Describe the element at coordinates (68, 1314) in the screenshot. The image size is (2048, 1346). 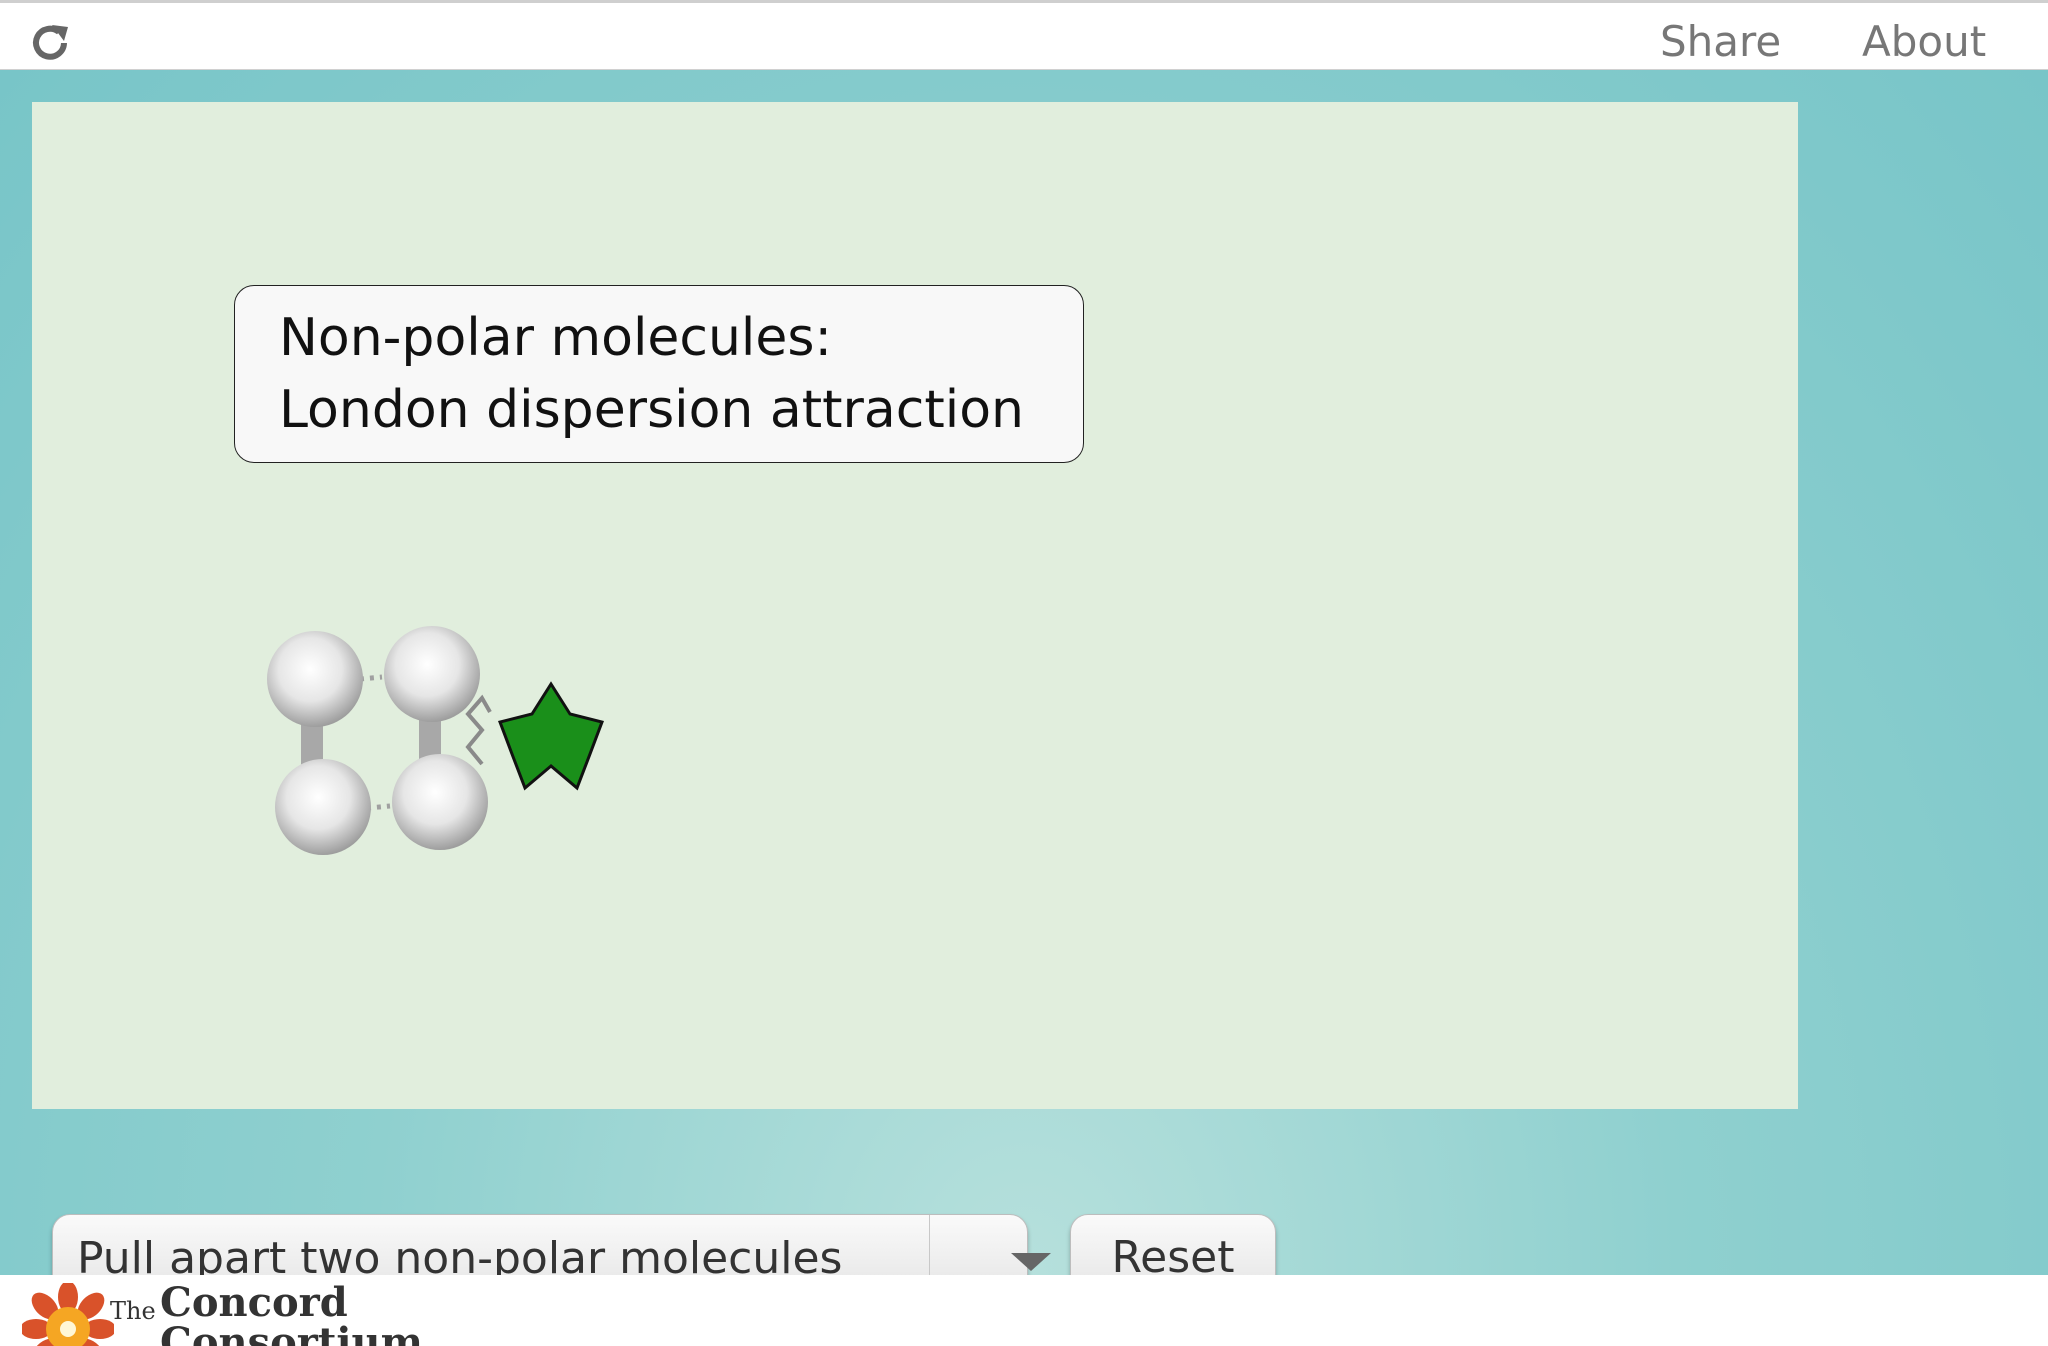
I see `concord-logo-icon` at that location.